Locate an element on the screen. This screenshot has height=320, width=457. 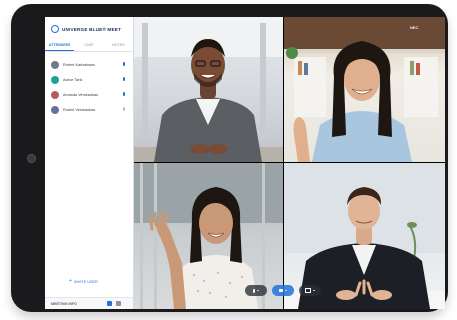
brand: UNIVERGE BLUE® MEET is located at coordinates (86, 29).